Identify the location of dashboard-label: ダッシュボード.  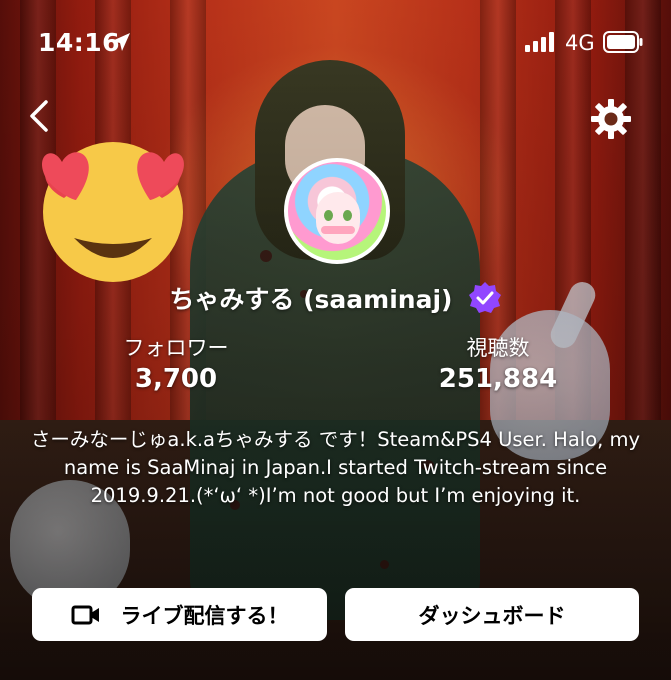
(492, 615).